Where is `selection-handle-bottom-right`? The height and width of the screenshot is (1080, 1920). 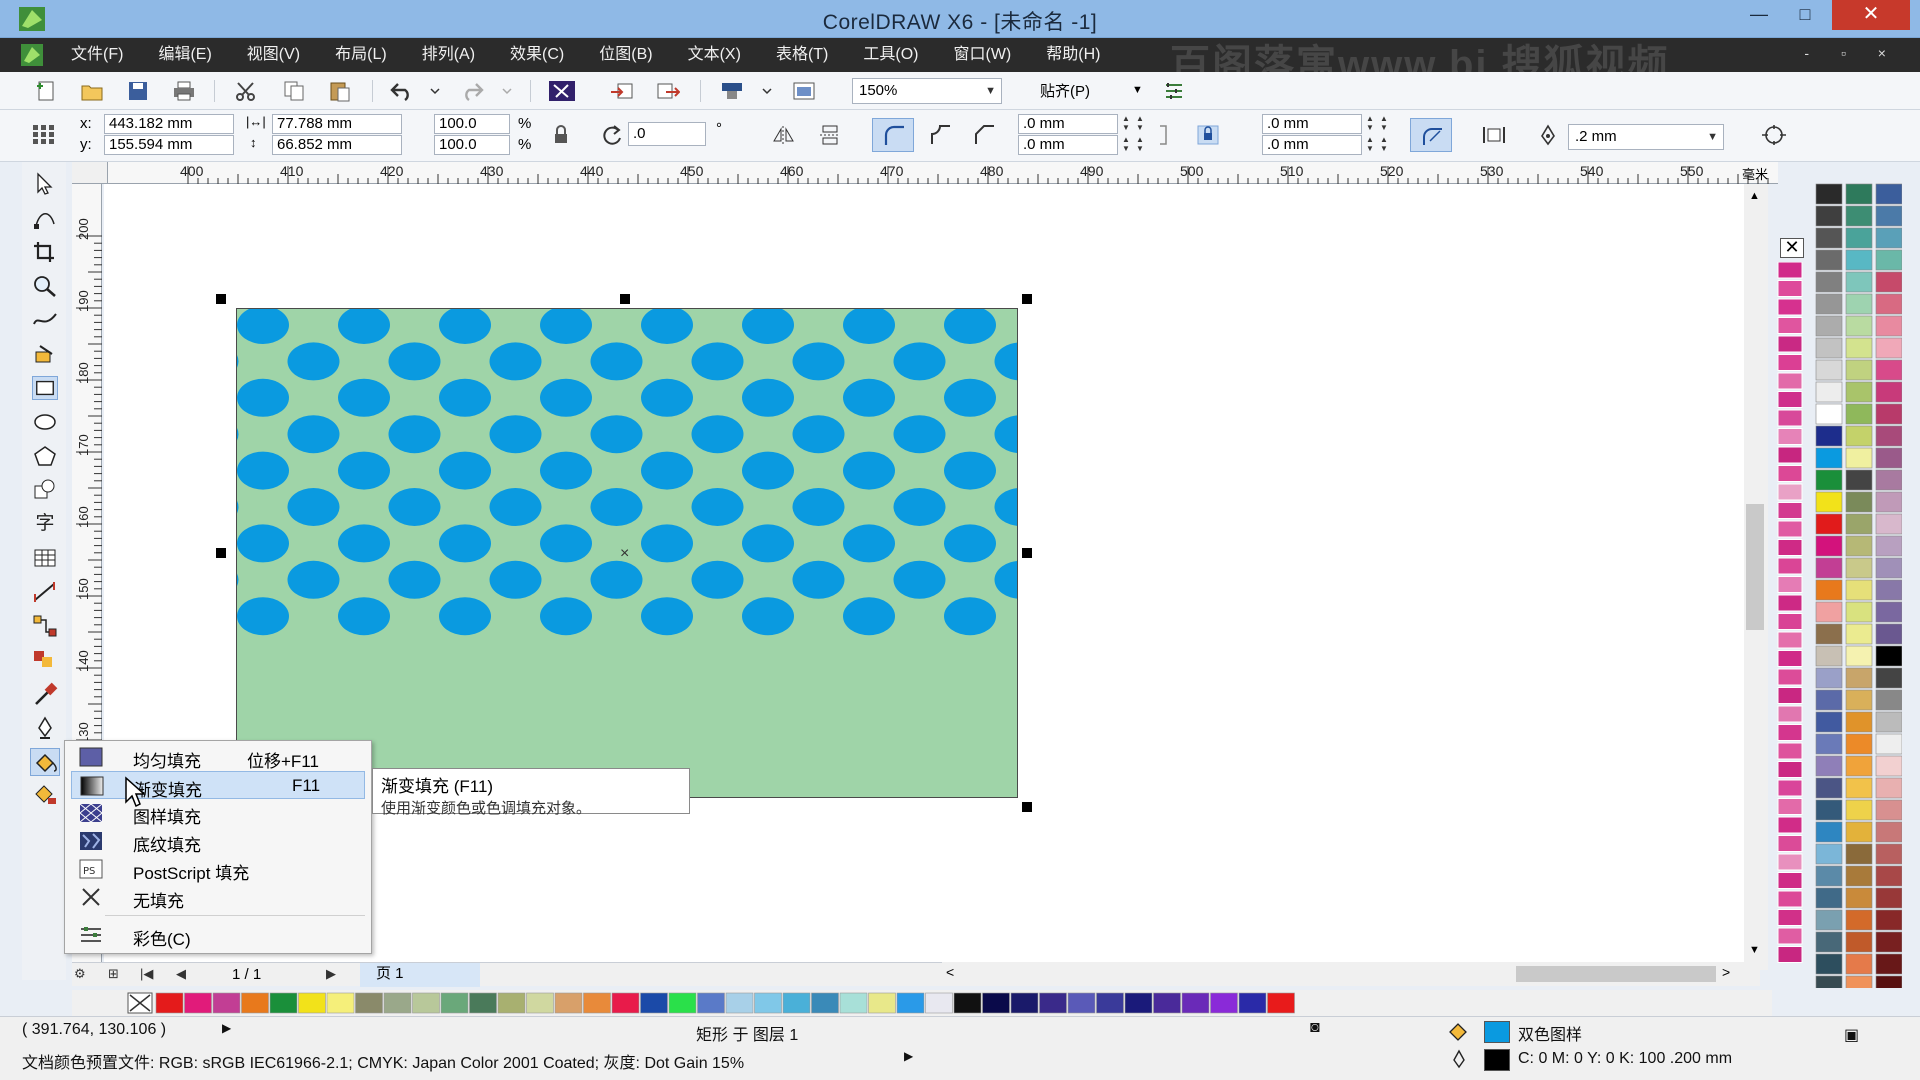 selection-handle-bottom-right is located at coordinates (1027, 807).